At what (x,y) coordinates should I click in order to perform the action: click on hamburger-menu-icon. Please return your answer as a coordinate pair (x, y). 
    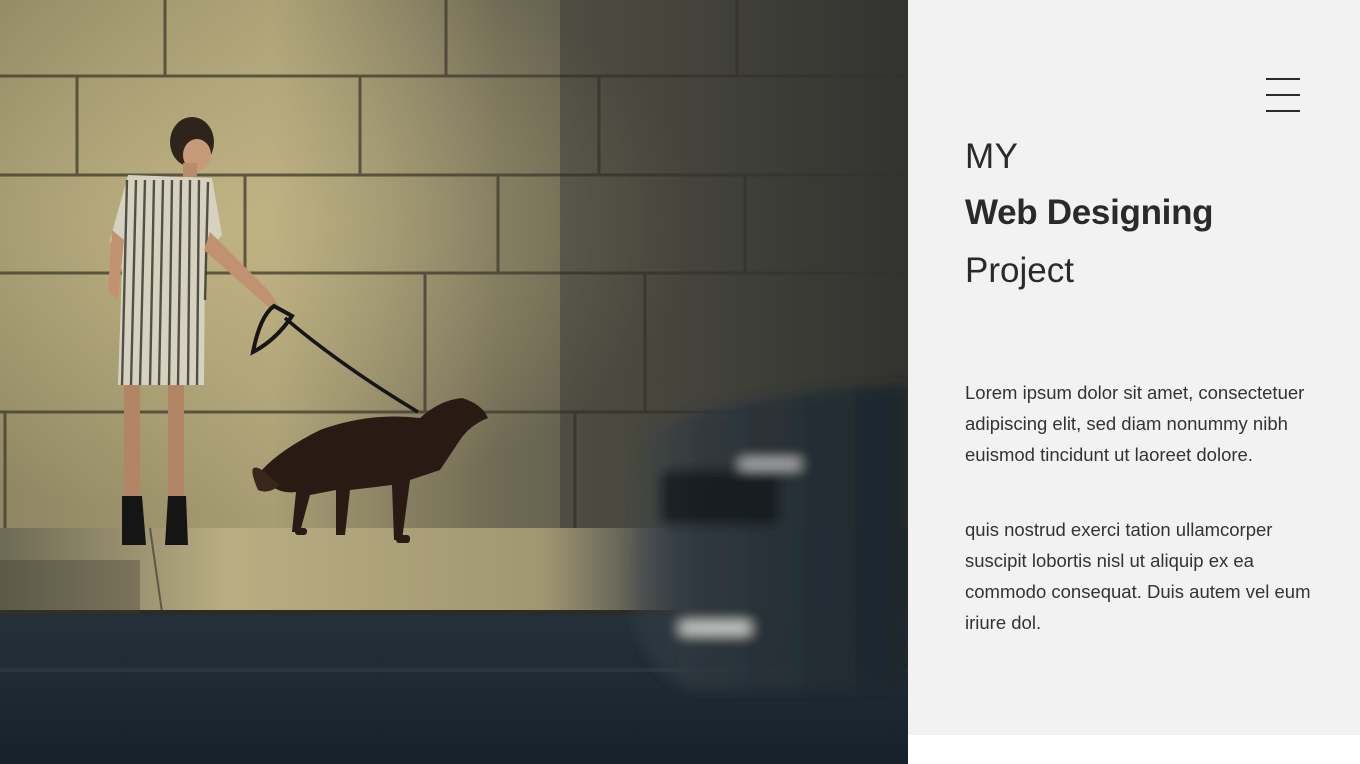
    Looking at the image, I should click on (1283, 96).